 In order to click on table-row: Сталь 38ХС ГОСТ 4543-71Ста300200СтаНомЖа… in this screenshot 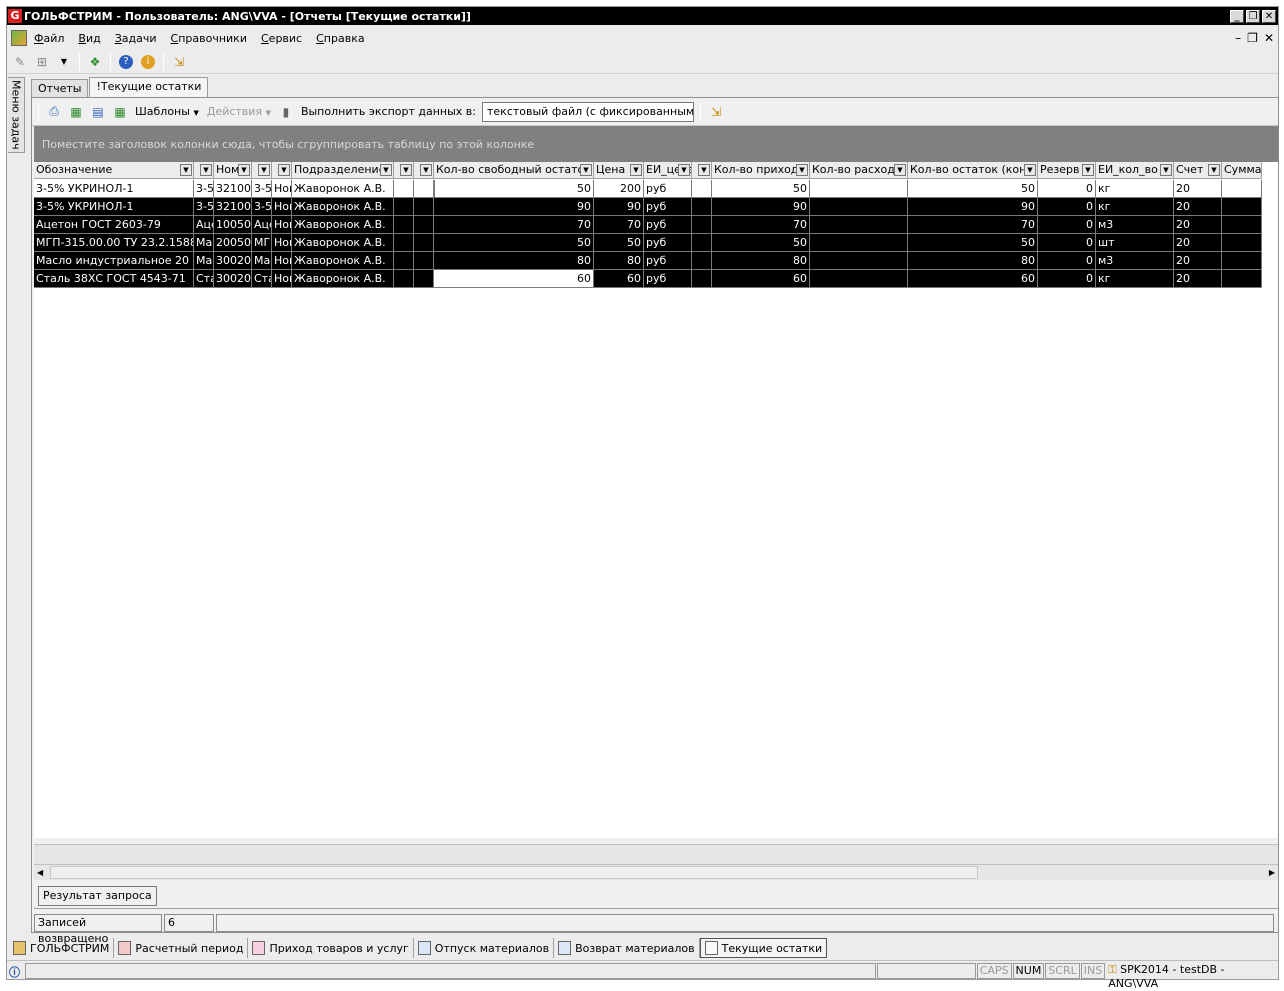, I will do `click(648, 279)`.